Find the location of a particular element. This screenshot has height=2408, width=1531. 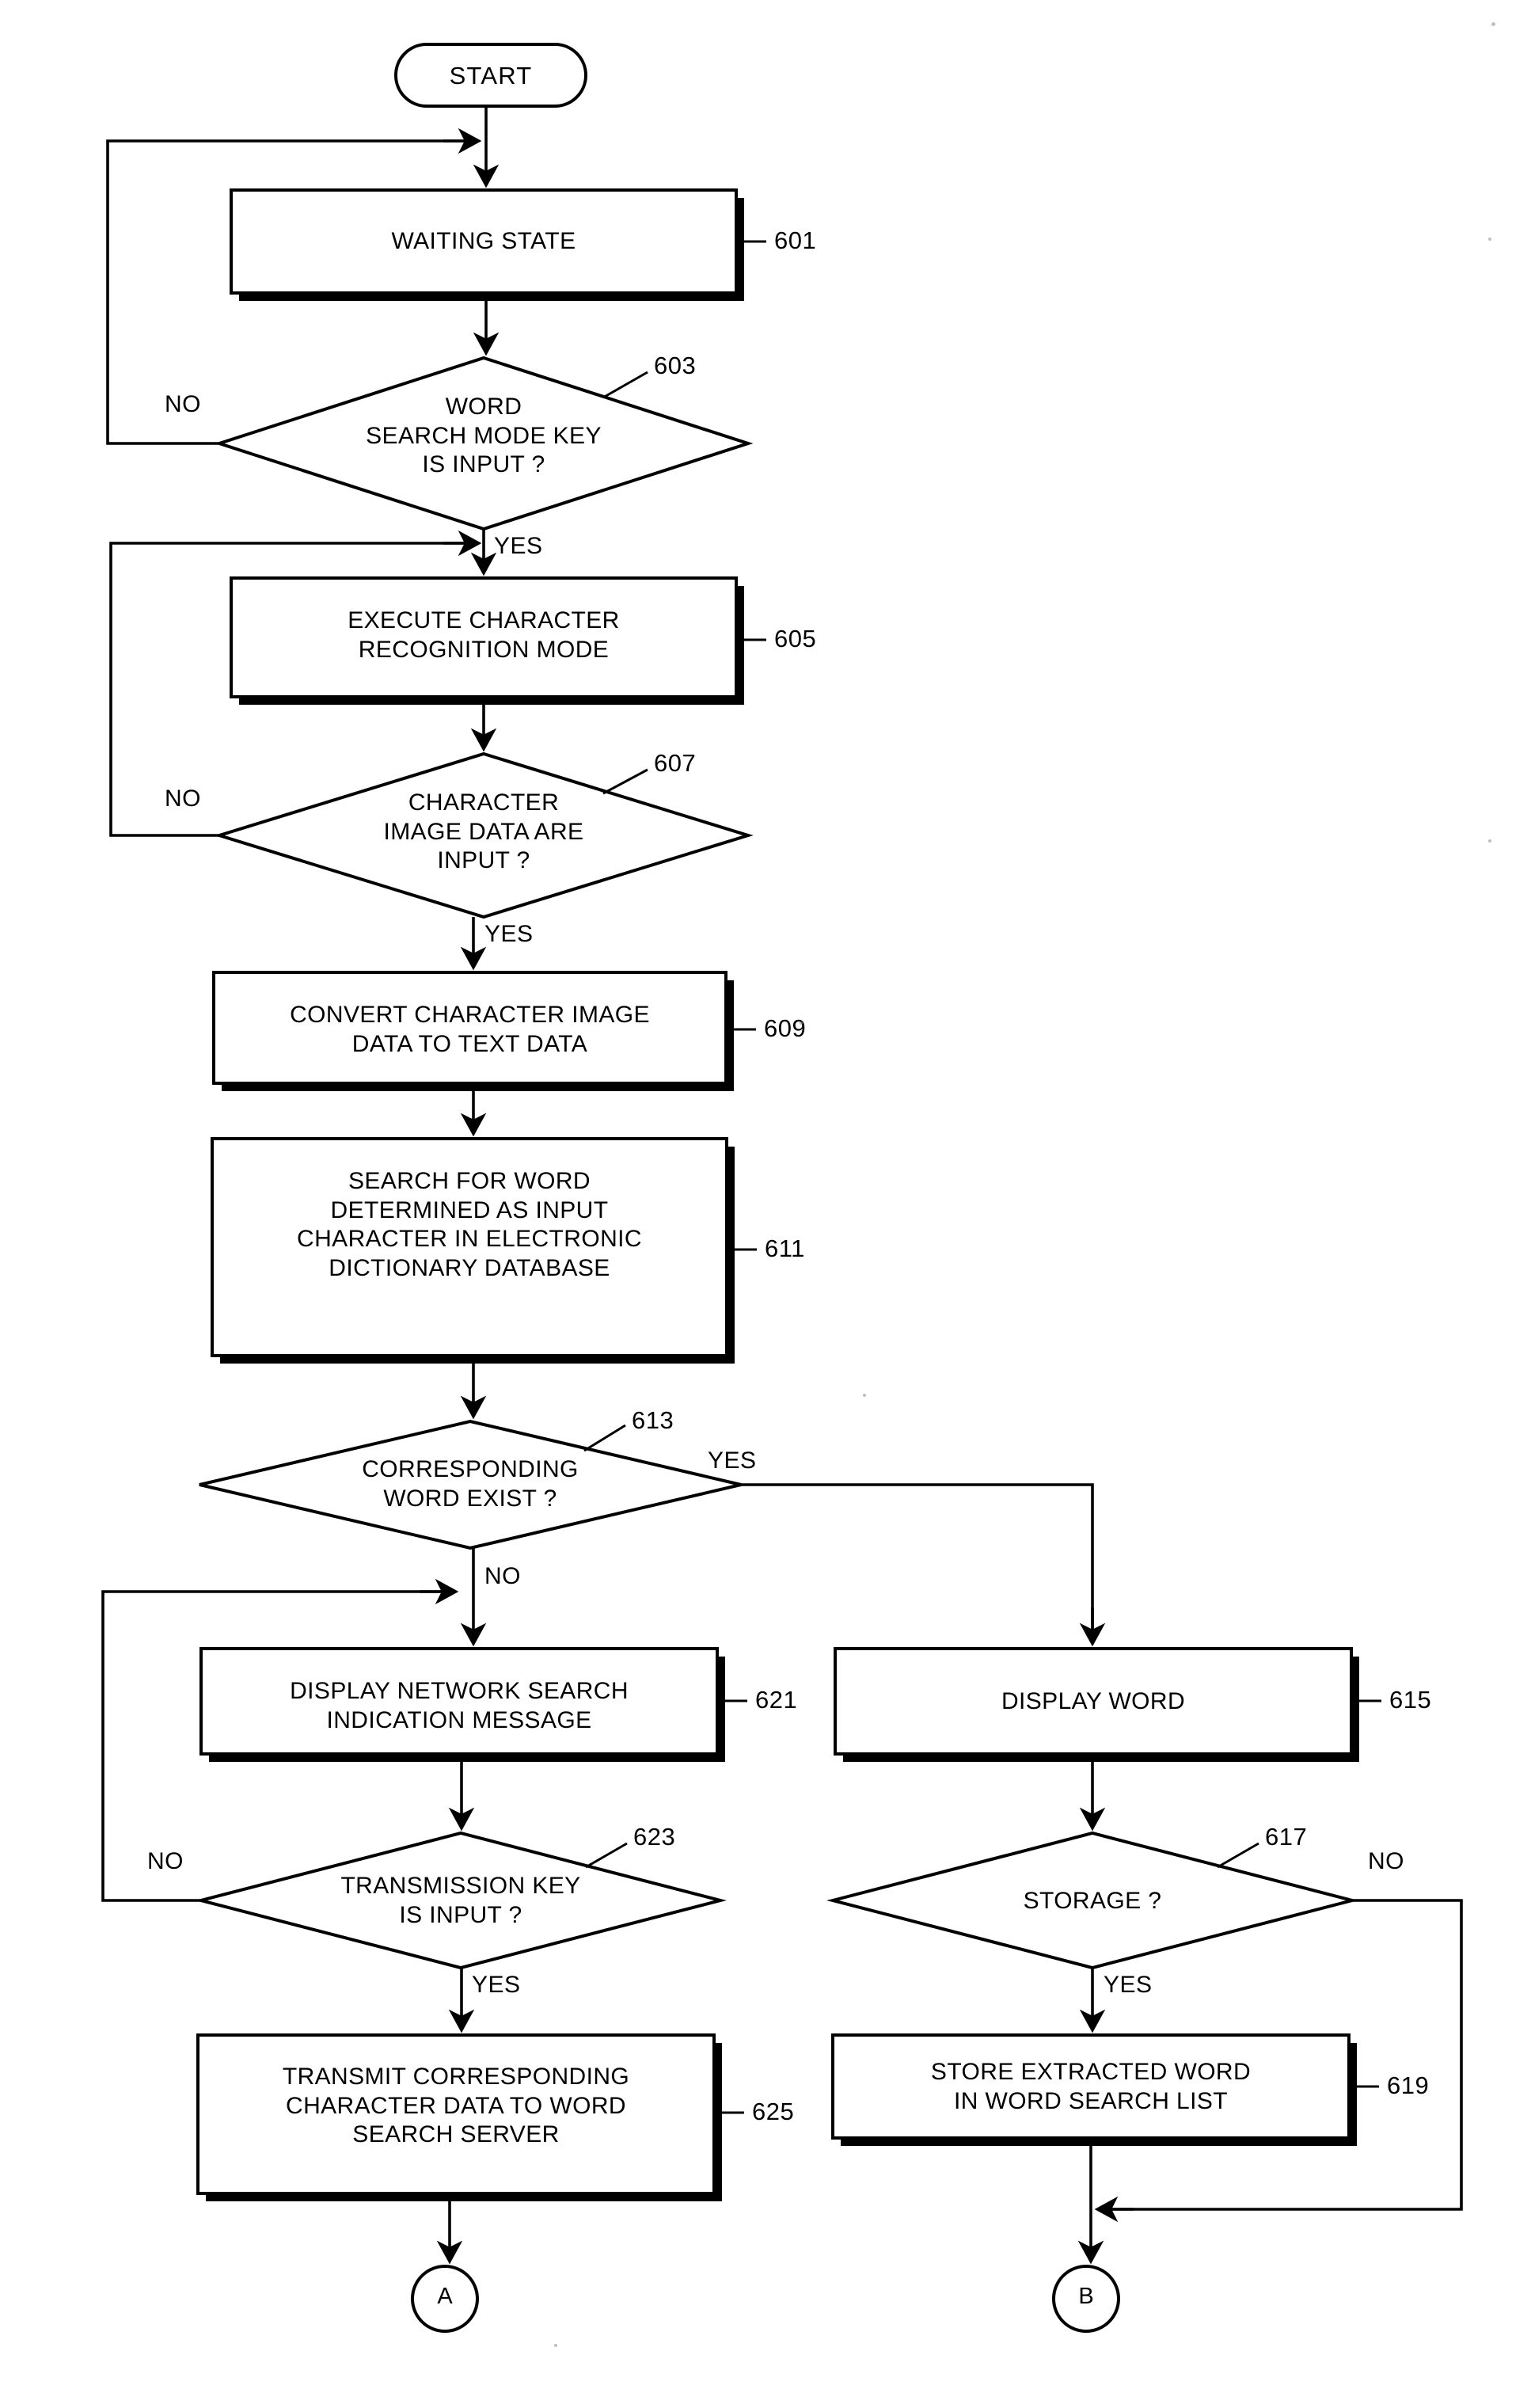

ref-625: 625 is located at coordinates (773, 2111).